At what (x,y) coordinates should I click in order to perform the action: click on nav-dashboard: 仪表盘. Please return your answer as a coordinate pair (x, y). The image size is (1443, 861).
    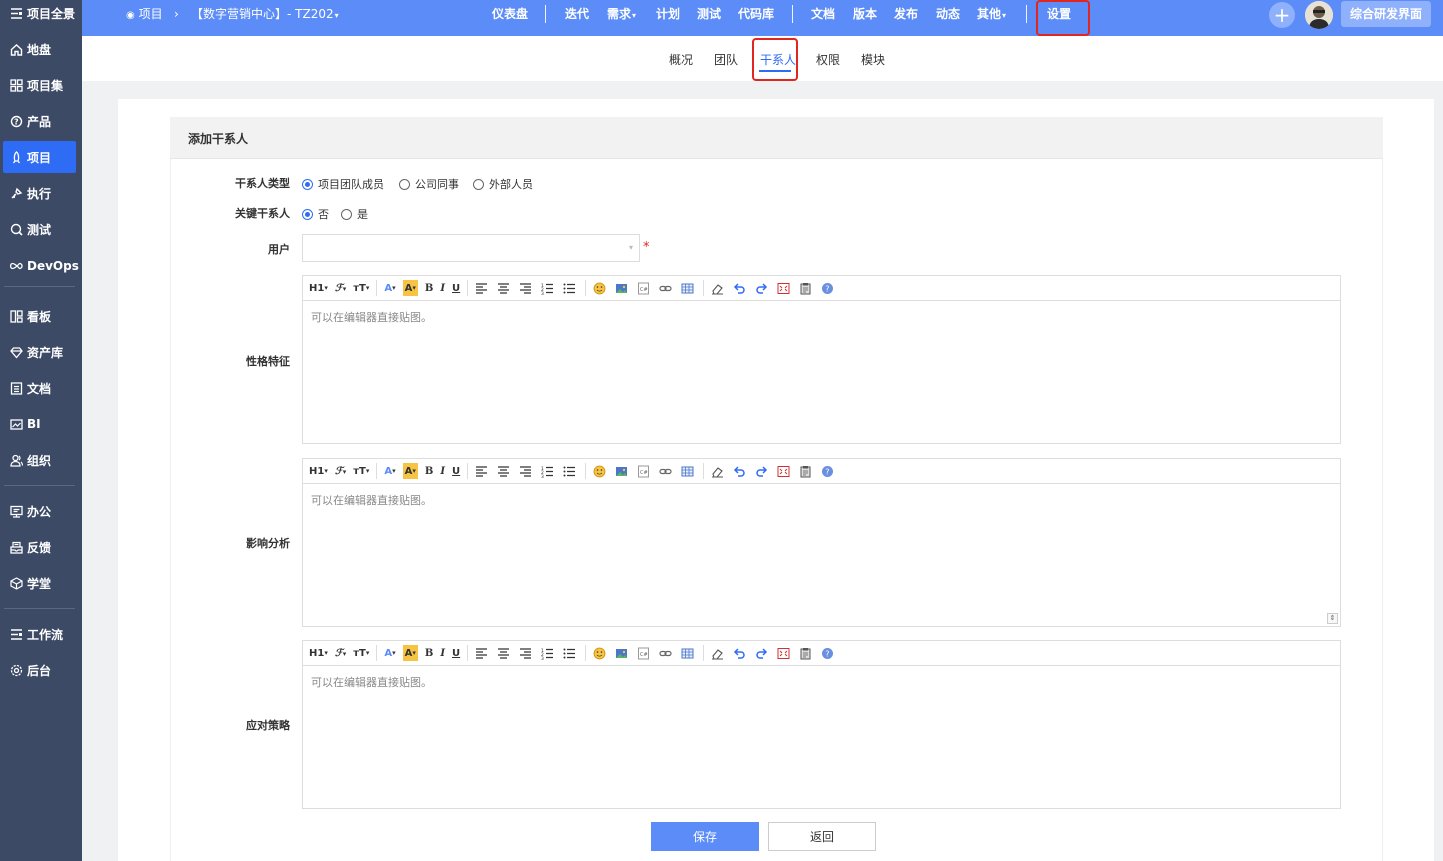
    Looking at the image, I should click on (510, 14).